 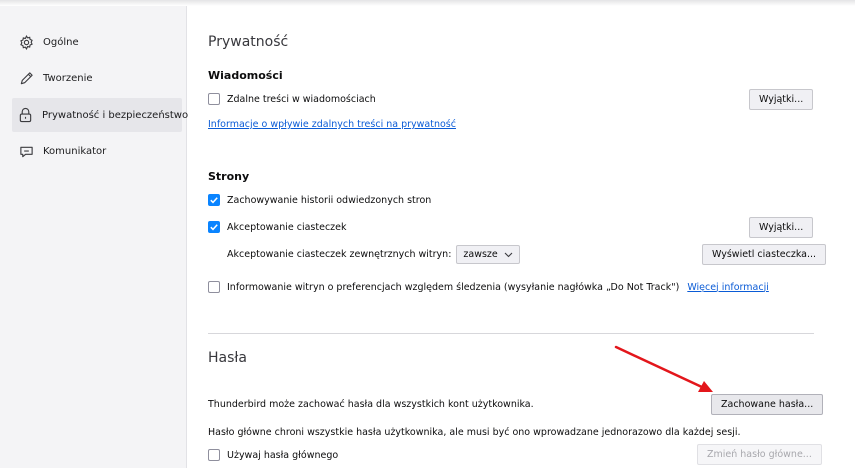 I want to click on more-info-link: Więcej informacji, so click(x=728, y=287).